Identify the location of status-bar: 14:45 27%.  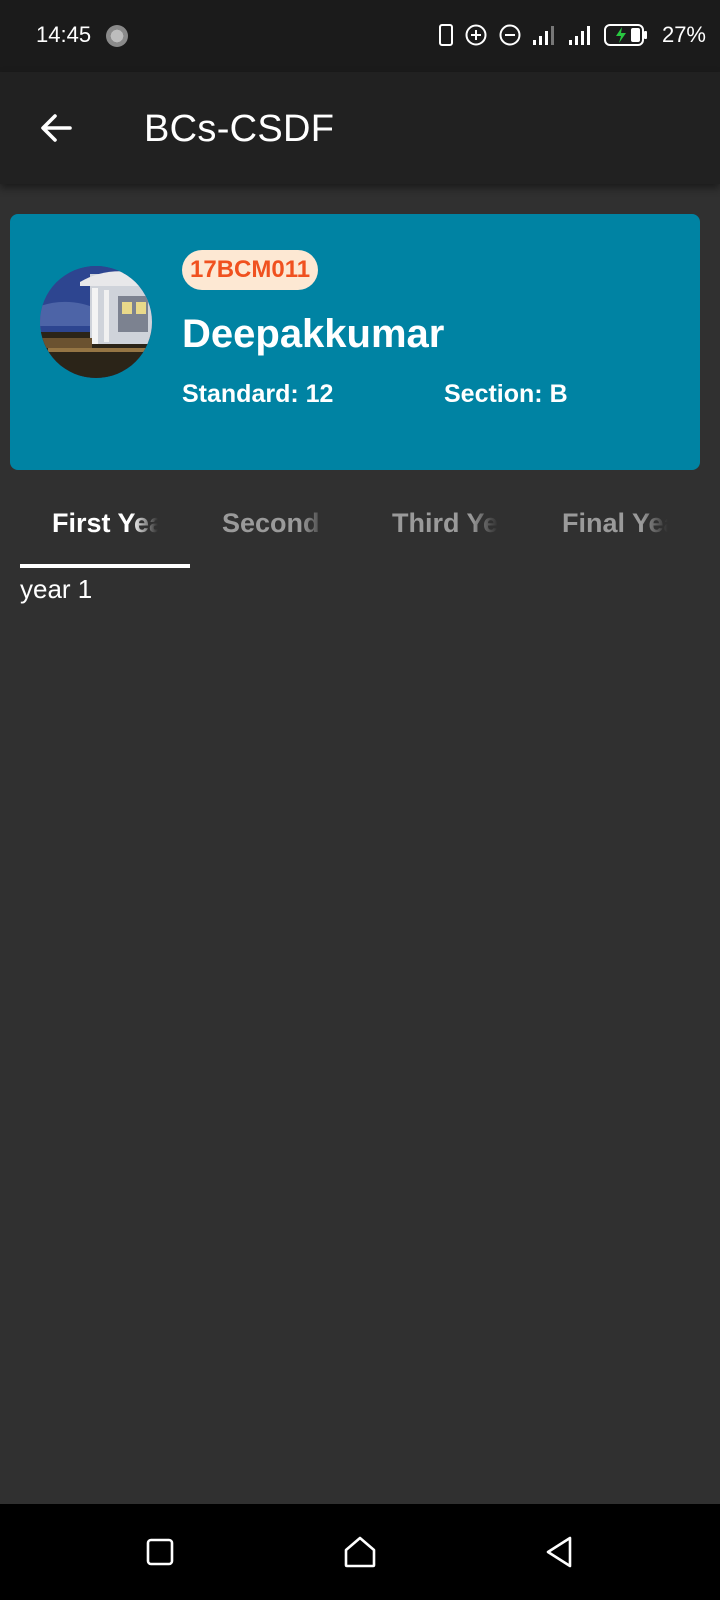
(360, 36).